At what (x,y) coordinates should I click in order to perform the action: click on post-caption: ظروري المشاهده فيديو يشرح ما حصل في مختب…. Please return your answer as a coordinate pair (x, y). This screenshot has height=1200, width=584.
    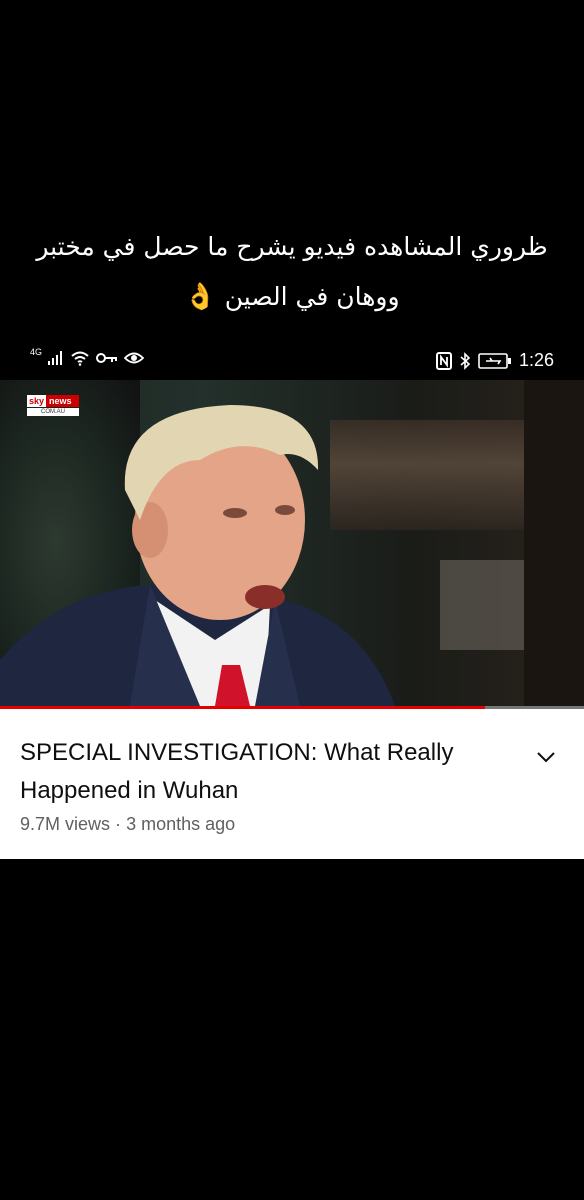
    Looking at the image, I should click on (292, 272).